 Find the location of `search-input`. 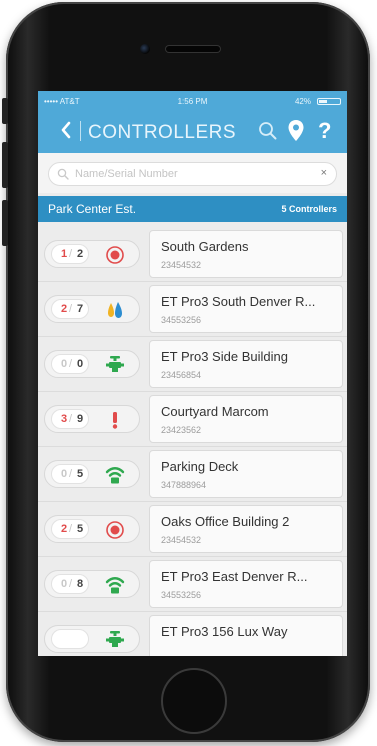

search-input is located at coordinates (190, 174).